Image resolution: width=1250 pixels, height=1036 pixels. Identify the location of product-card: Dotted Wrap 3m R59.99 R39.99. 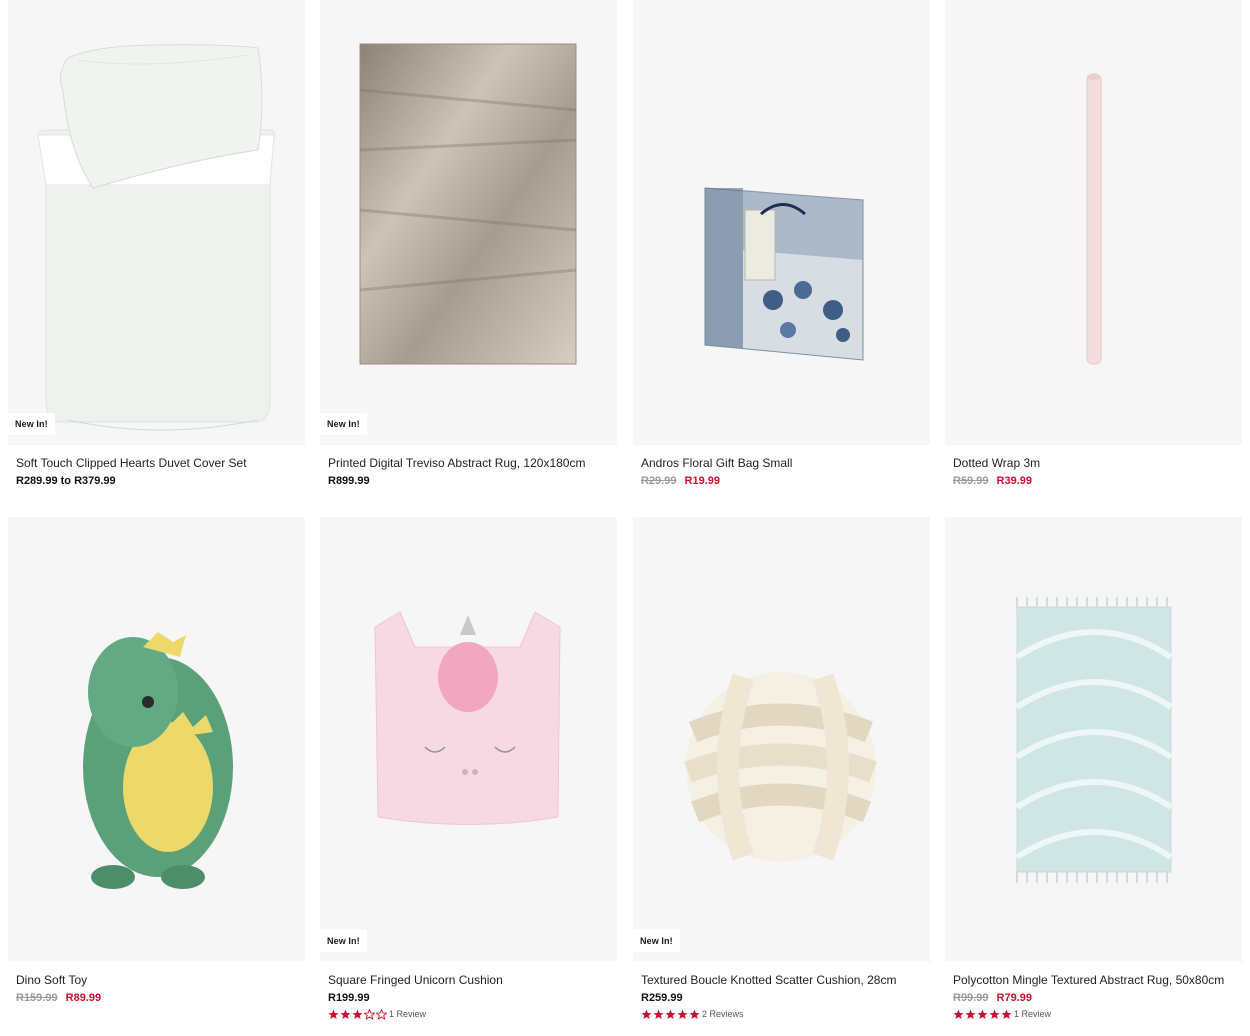
(1093, 244).